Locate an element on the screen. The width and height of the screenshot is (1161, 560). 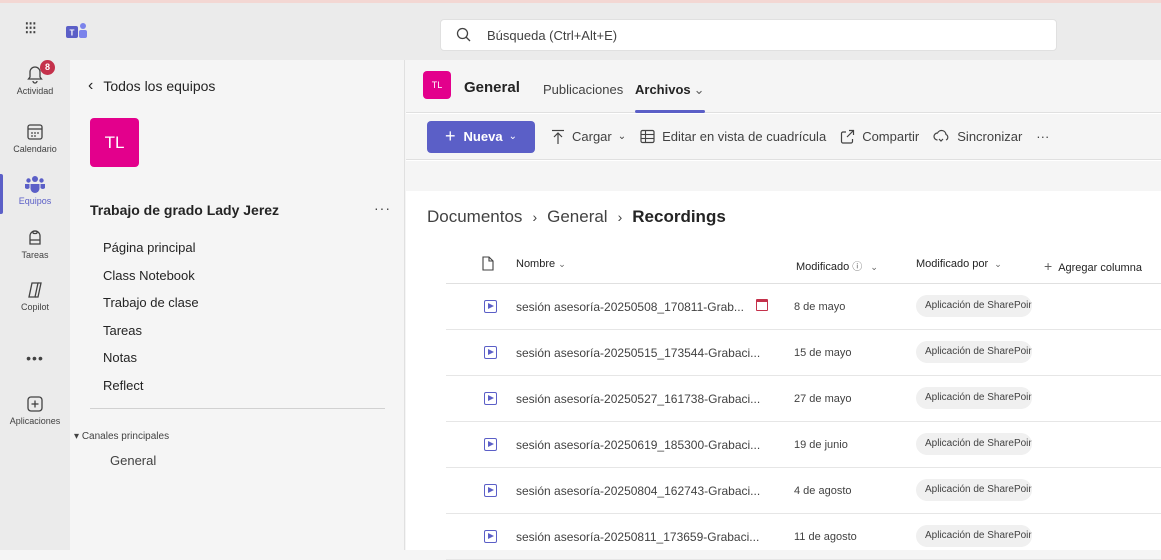
file-modified-date: 19 de junio is located at coordinates (821, 445).